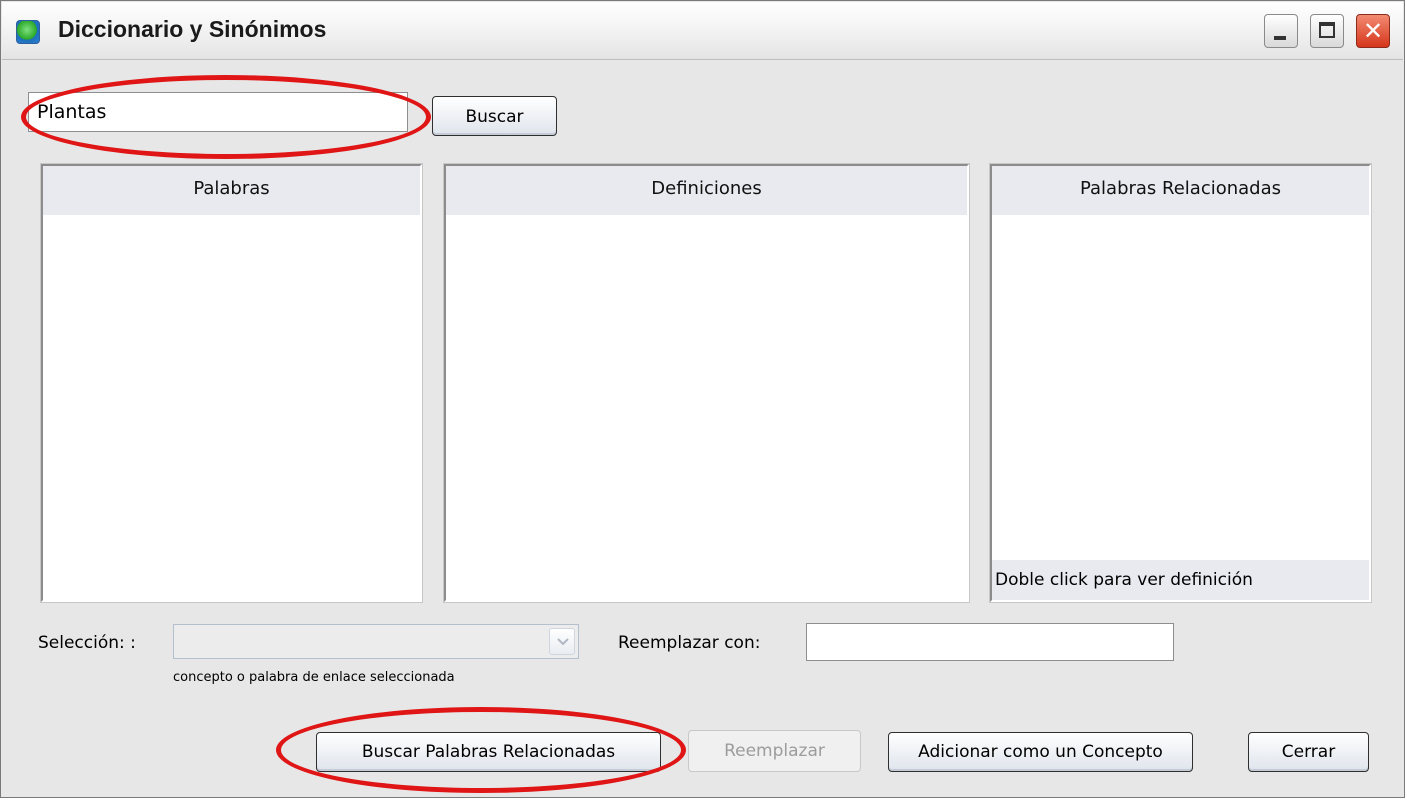 The image size is (1407, 800). What do you see at coordinates (702, 31) in the screenshot?
I see `title-bar: Diccionario y Sinónimos ✕` at bounding box center [702, 31].